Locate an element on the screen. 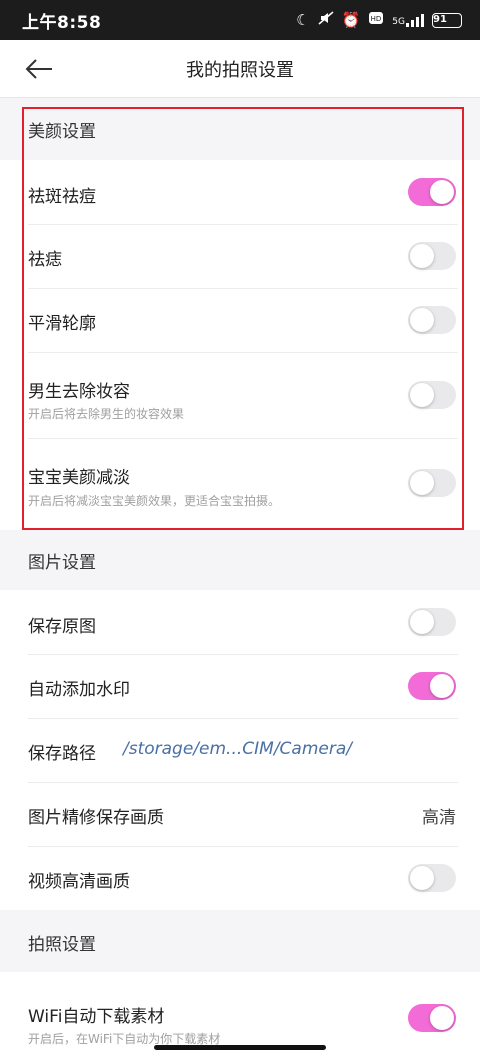 This screenshot has height=1055, width=480. arrow-left-icon is located at coordinates (38, 69).